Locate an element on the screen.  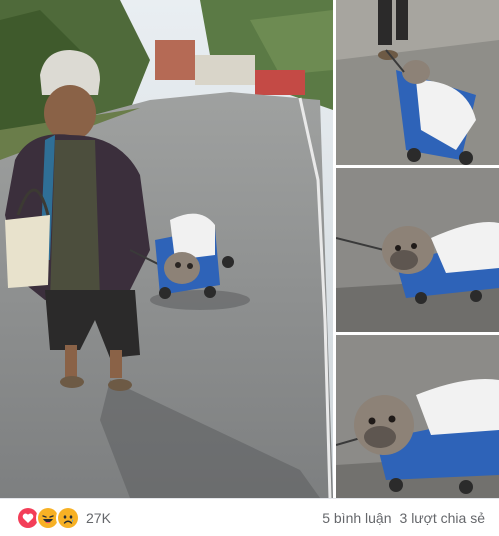
reaction-count: 27K is located at coordinates (98, 518).